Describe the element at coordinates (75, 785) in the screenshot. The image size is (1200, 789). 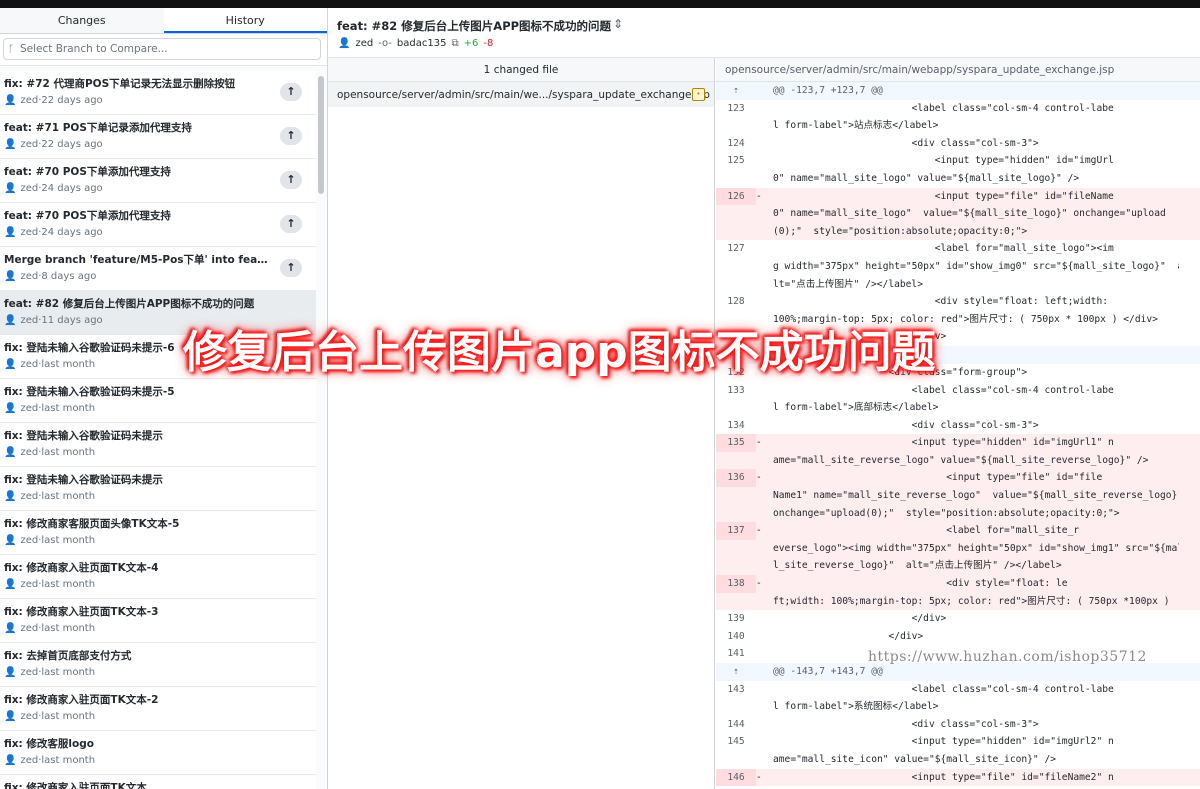
I see `commit-row-title: fix: 修改商家入驻页面TK文本` at that location.